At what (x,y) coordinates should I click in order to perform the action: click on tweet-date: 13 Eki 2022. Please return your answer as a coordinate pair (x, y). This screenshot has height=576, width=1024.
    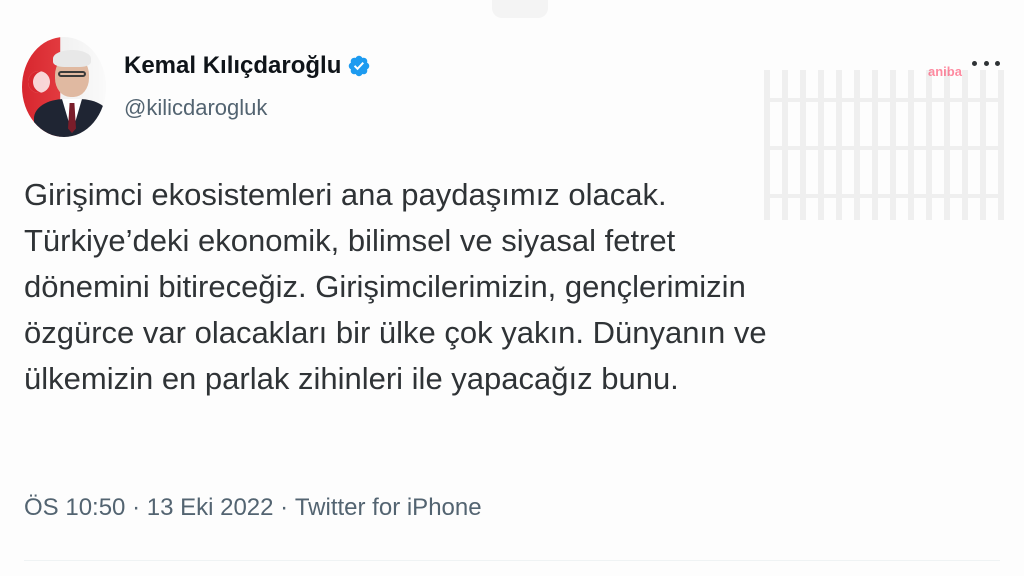
    Looking at the image, I should click on (210, 508).